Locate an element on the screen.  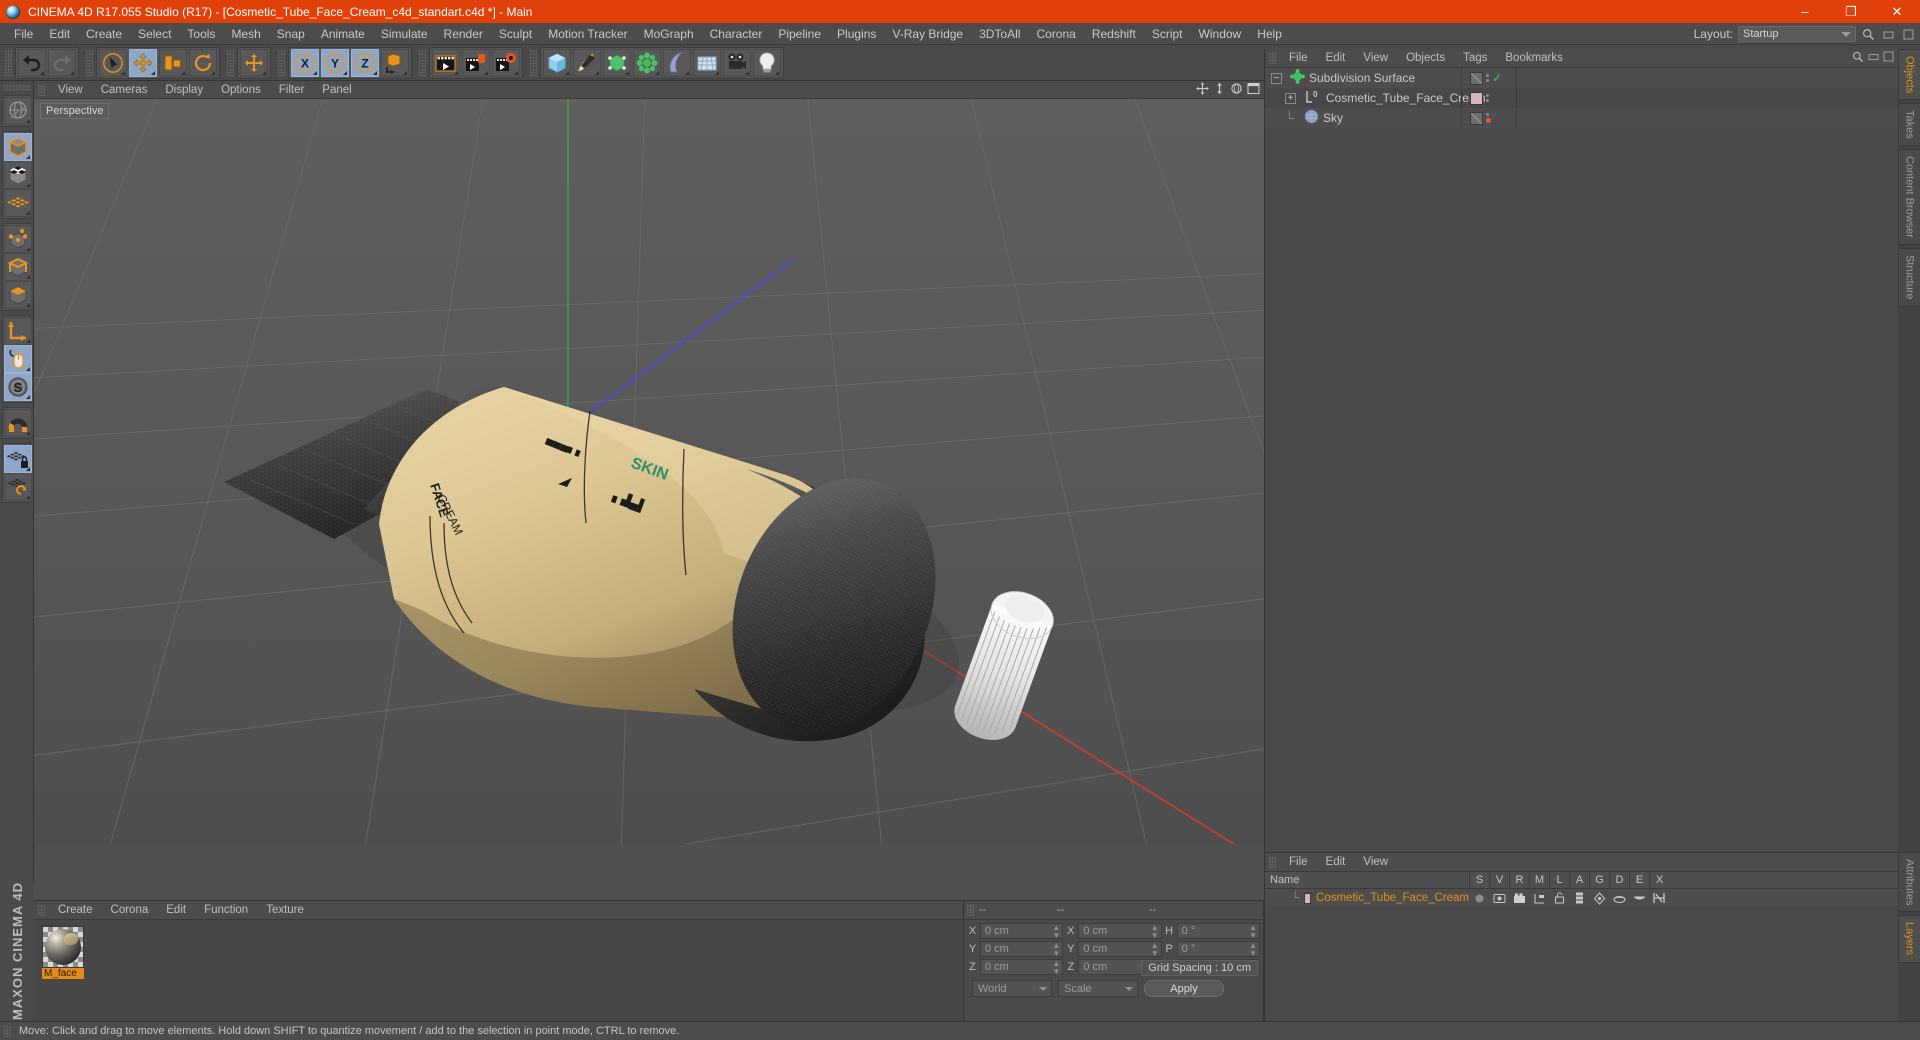
scale-snap-button: S is located at coordinates (18, 387).